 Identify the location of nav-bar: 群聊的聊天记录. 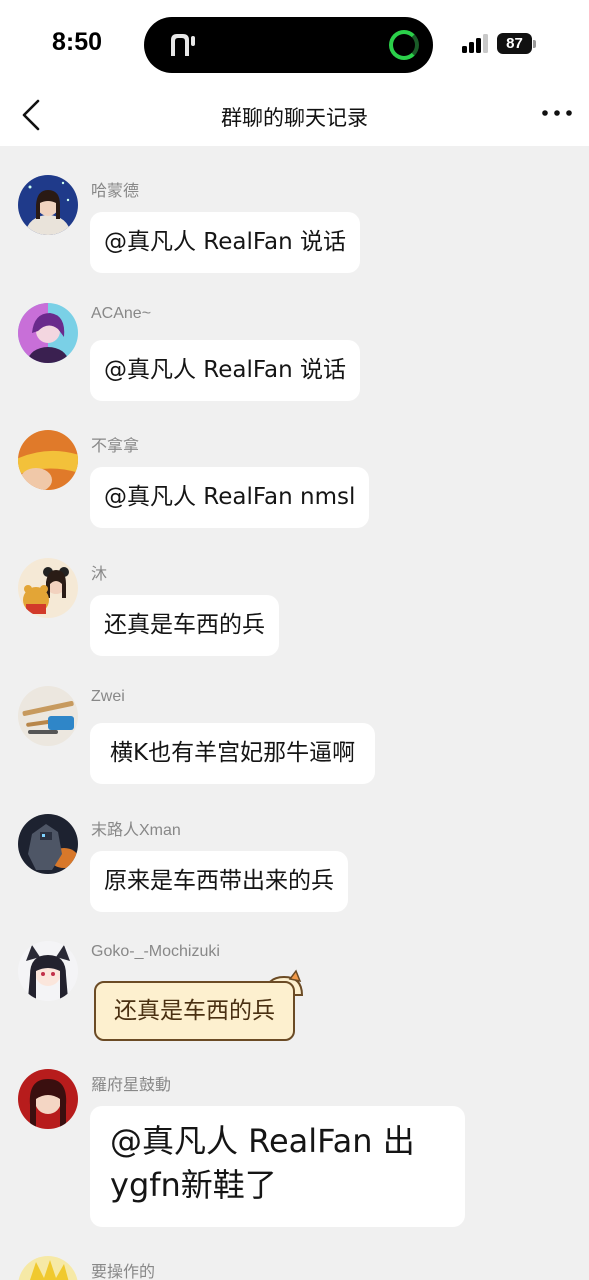
(294, 118).